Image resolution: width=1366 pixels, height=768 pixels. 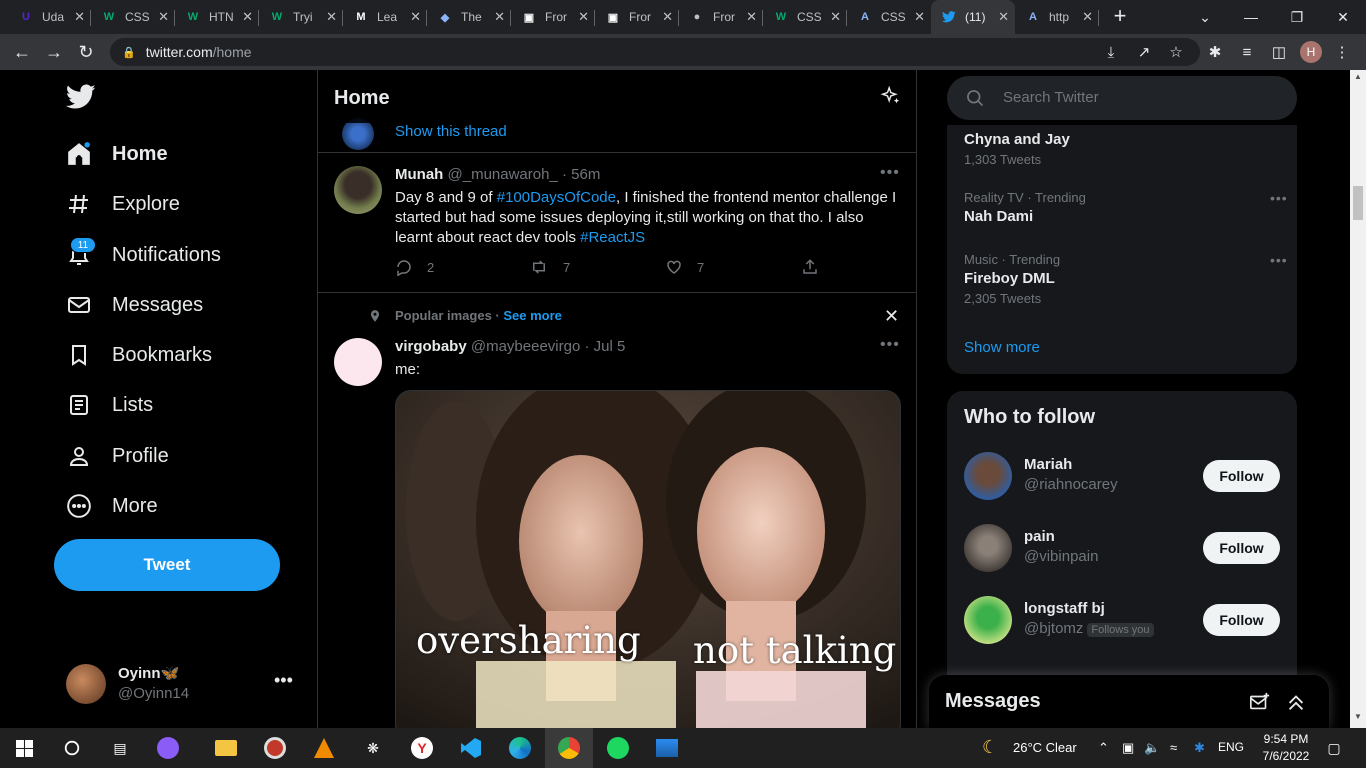 I want to click on search-icon, so click(x=72, y=748).